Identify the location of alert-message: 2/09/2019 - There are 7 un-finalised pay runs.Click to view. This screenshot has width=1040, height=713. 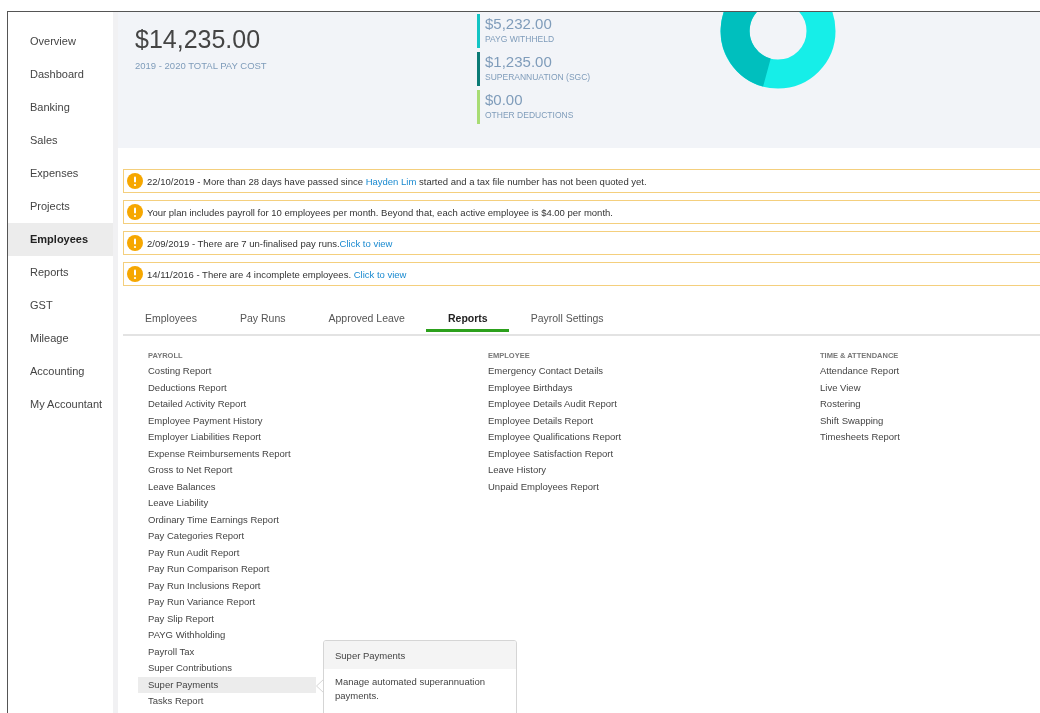
(270, 243).